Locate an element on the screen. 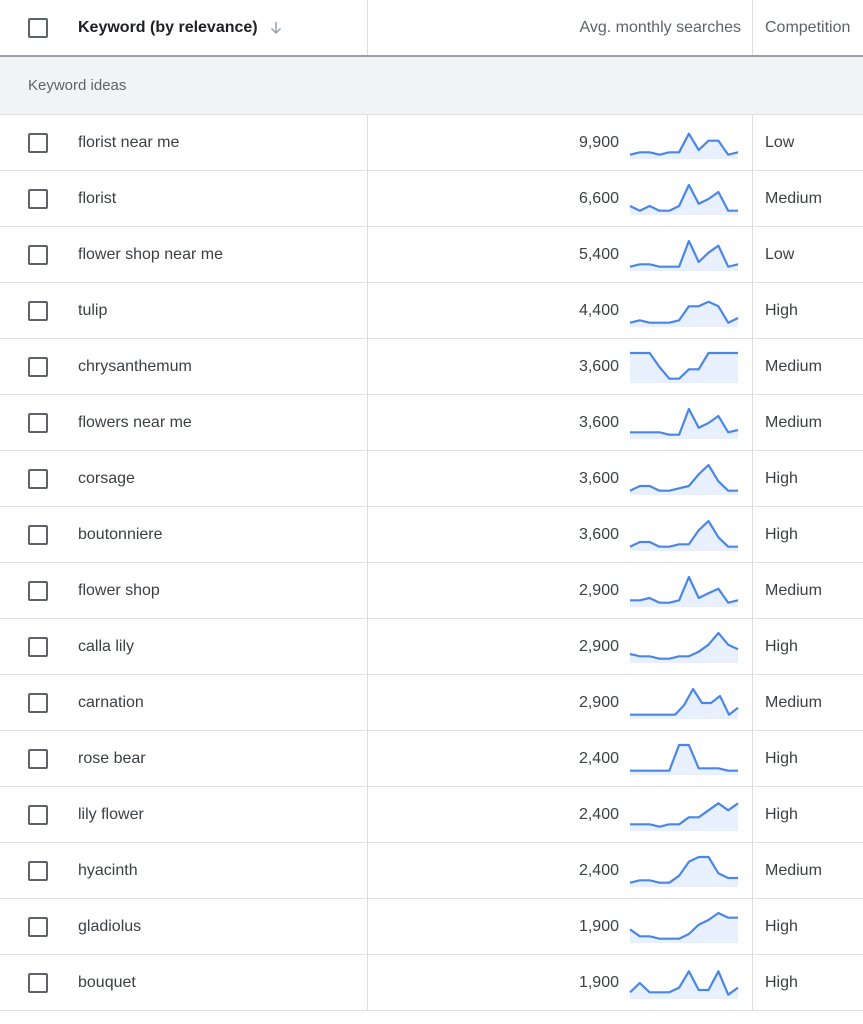 The width and height of the screenshot is (863, 1024). table-row: lily flower 2,400 High is located at coordinates (431, 815).